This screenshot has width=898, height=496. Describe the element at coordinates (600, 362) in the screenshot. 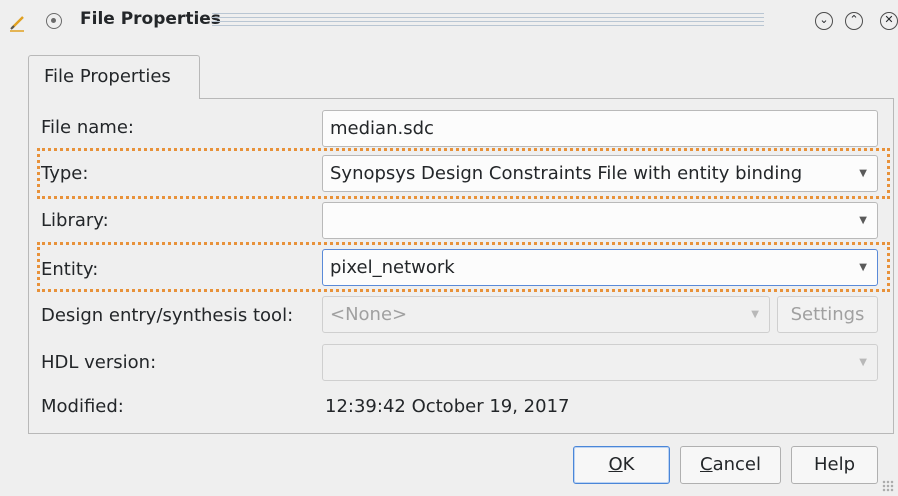

I see `hdl-version-select: ▼` at that location.